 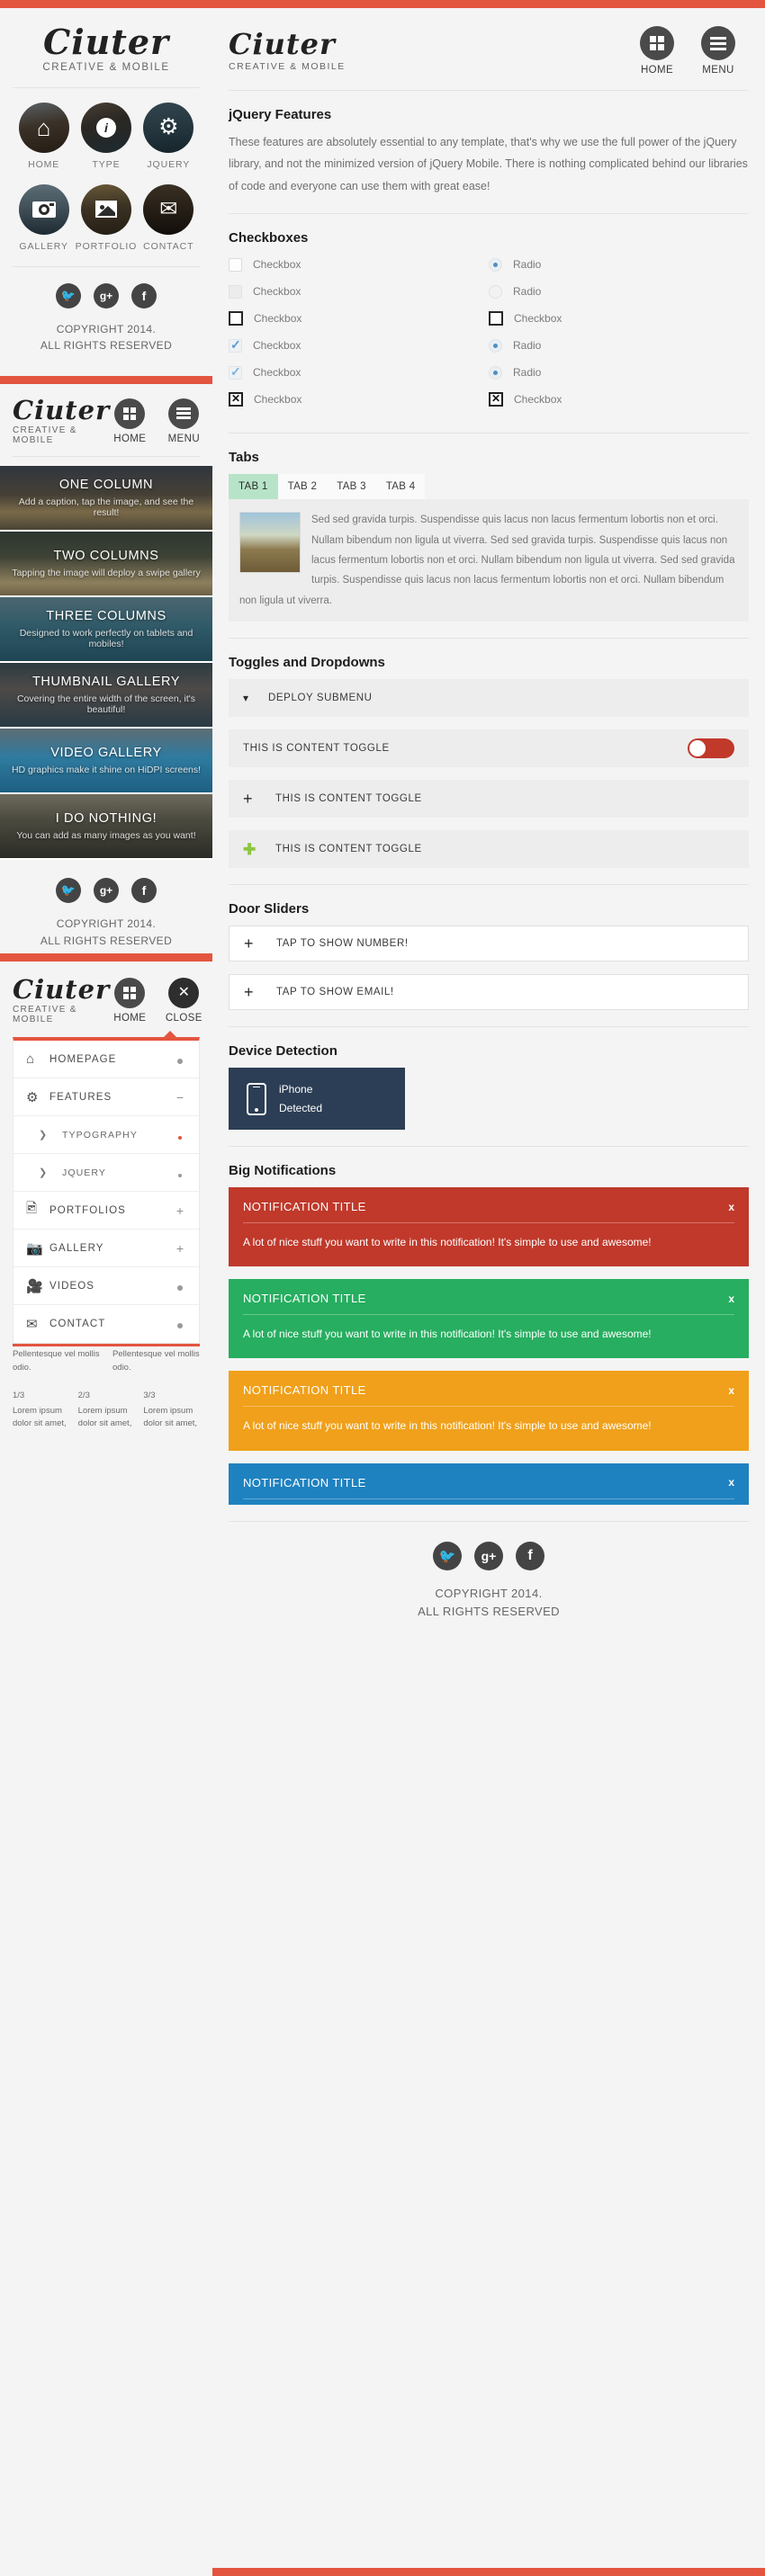 What do you see at coordinates (44, 136) in the screenshot?
I see `icon-tile-home: ⌂ HOME` at bounding box center [44, 136].